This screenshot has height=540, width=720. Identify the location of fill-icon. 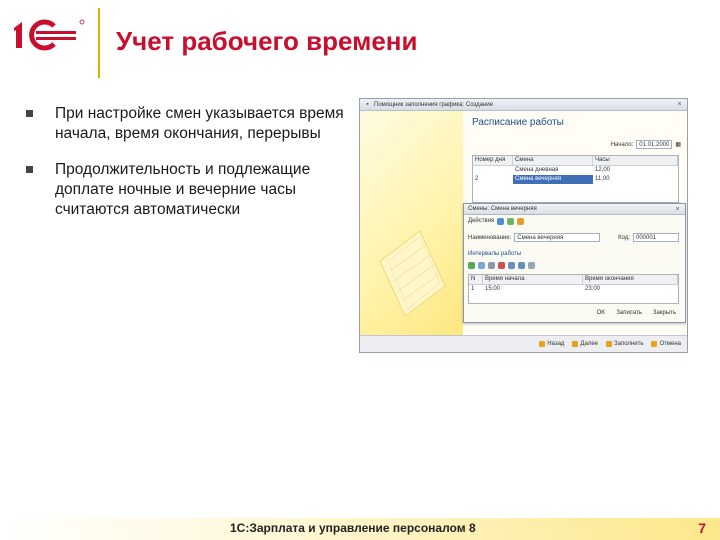
(609, 344).